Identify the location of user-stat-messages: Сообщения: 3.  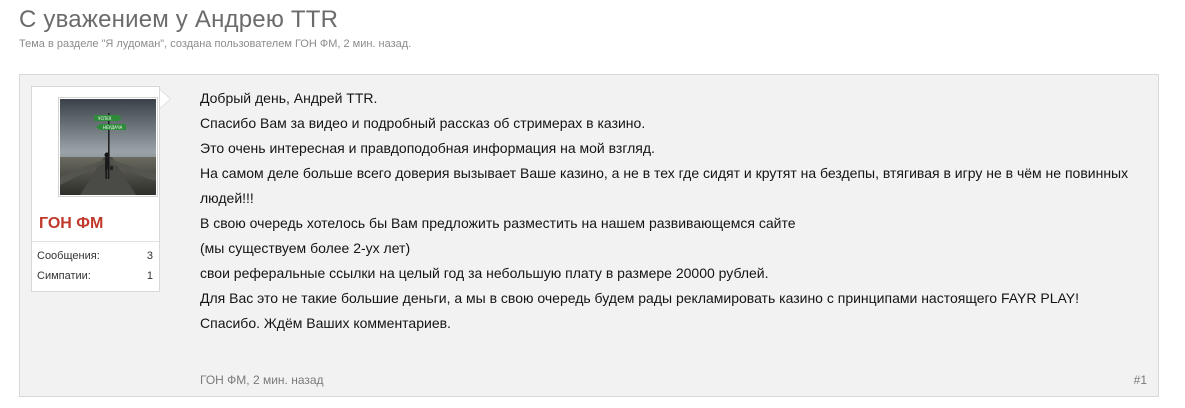
(95, 256).